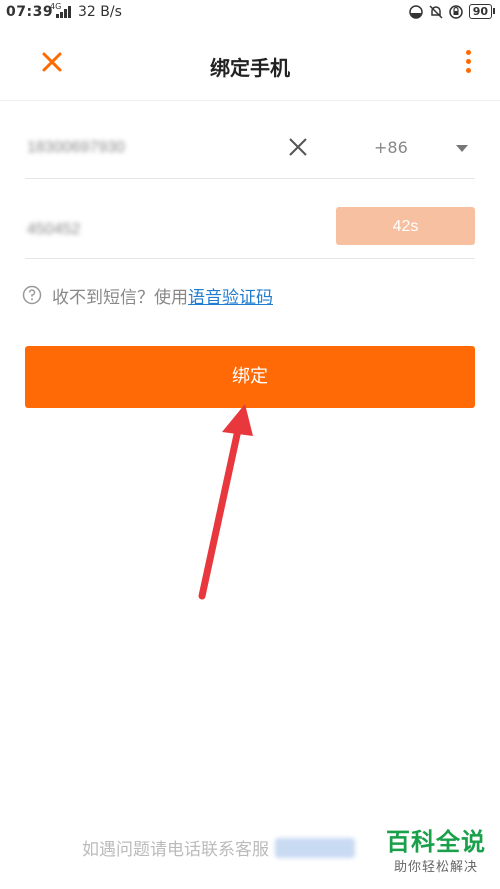 The height and width of the screenshot is (889, 500). Describe the element at coordinates (436, 11) in the screenshot. I see `mute-bell-icon` at that location.